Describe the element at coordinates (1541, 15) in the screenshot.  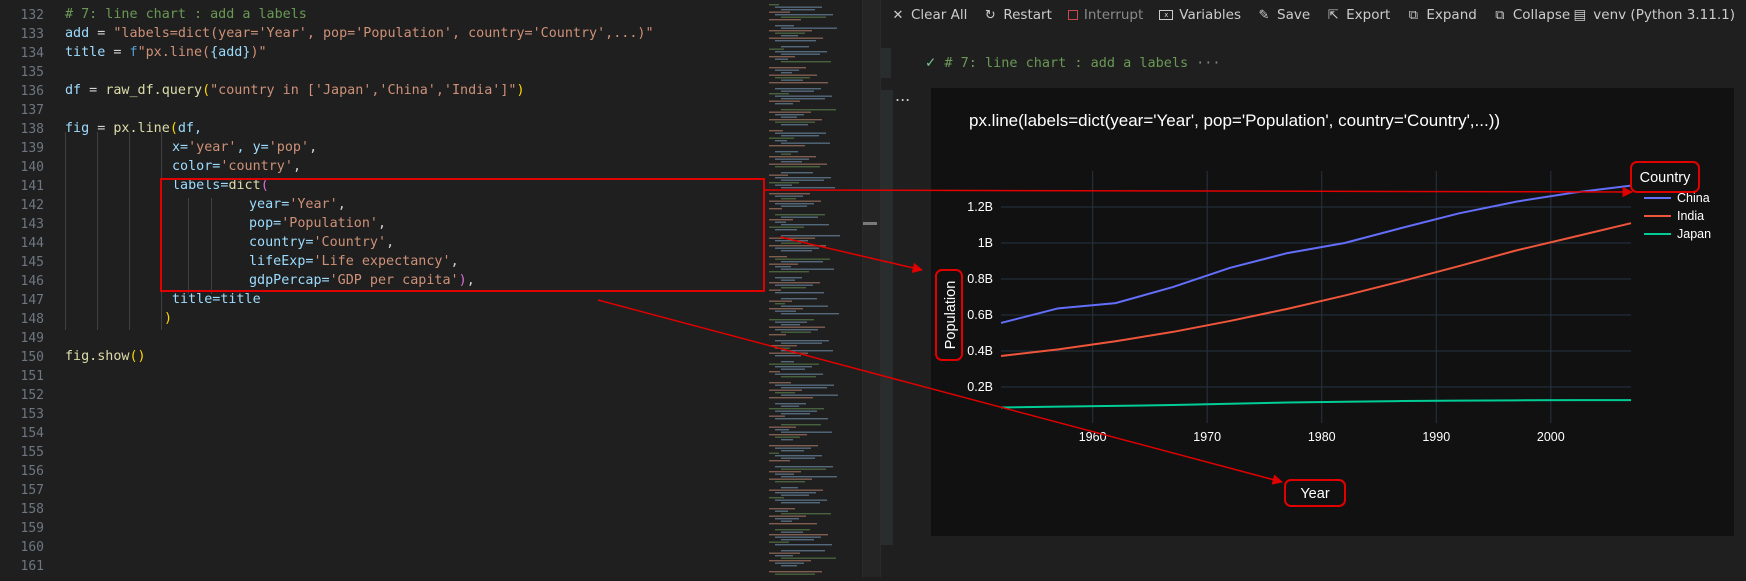
I see `collapse-label: Collapse` at that location.